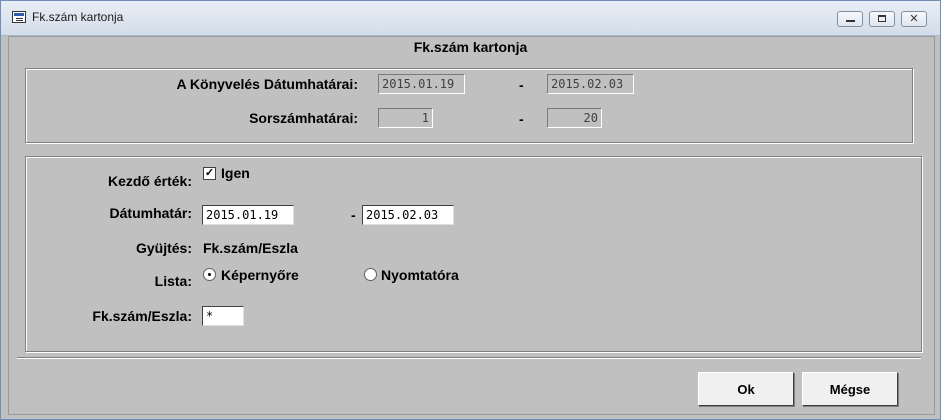 Image resolution: width=941 pixels, height=420 pixels. What do you see at coordinates (521, 85) in the screenshot?
I see `date-range-dash: -` at bounding box center [521, 85].